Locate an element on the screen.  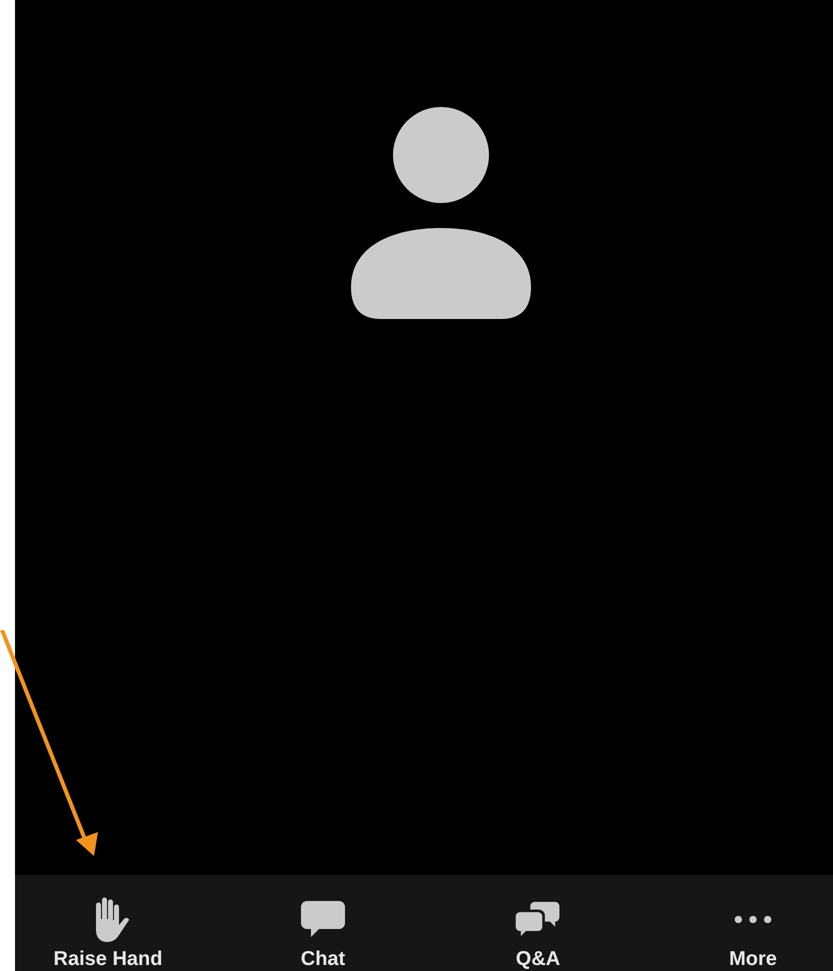
avatar-icon is located at coordinates (440, 213).